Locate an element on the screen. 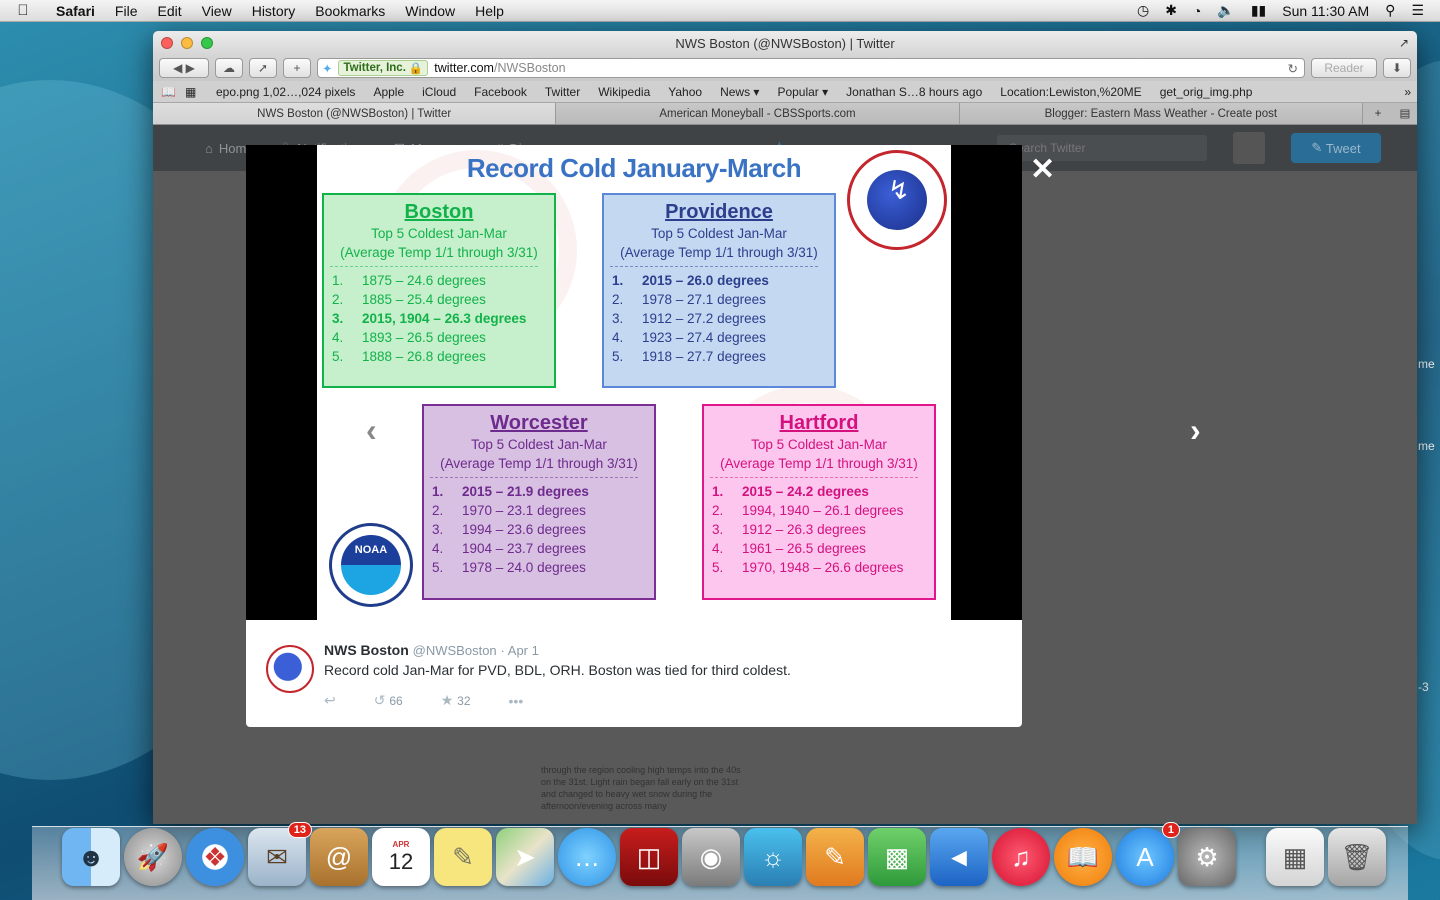  menu-app-safari: Safari is located at coordinates (75, 11).